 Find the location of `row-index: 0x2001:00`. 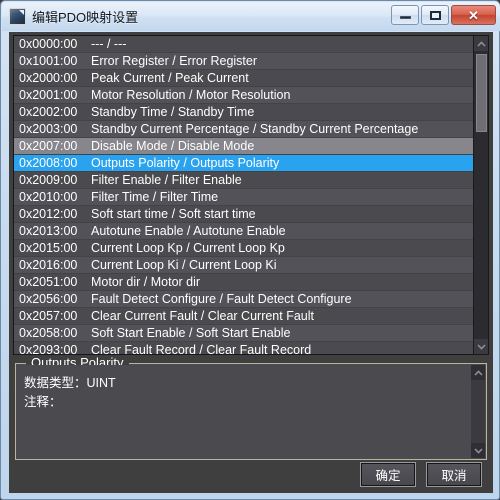

row-index: 0x2001:00 is located at coordinates (48, 94).